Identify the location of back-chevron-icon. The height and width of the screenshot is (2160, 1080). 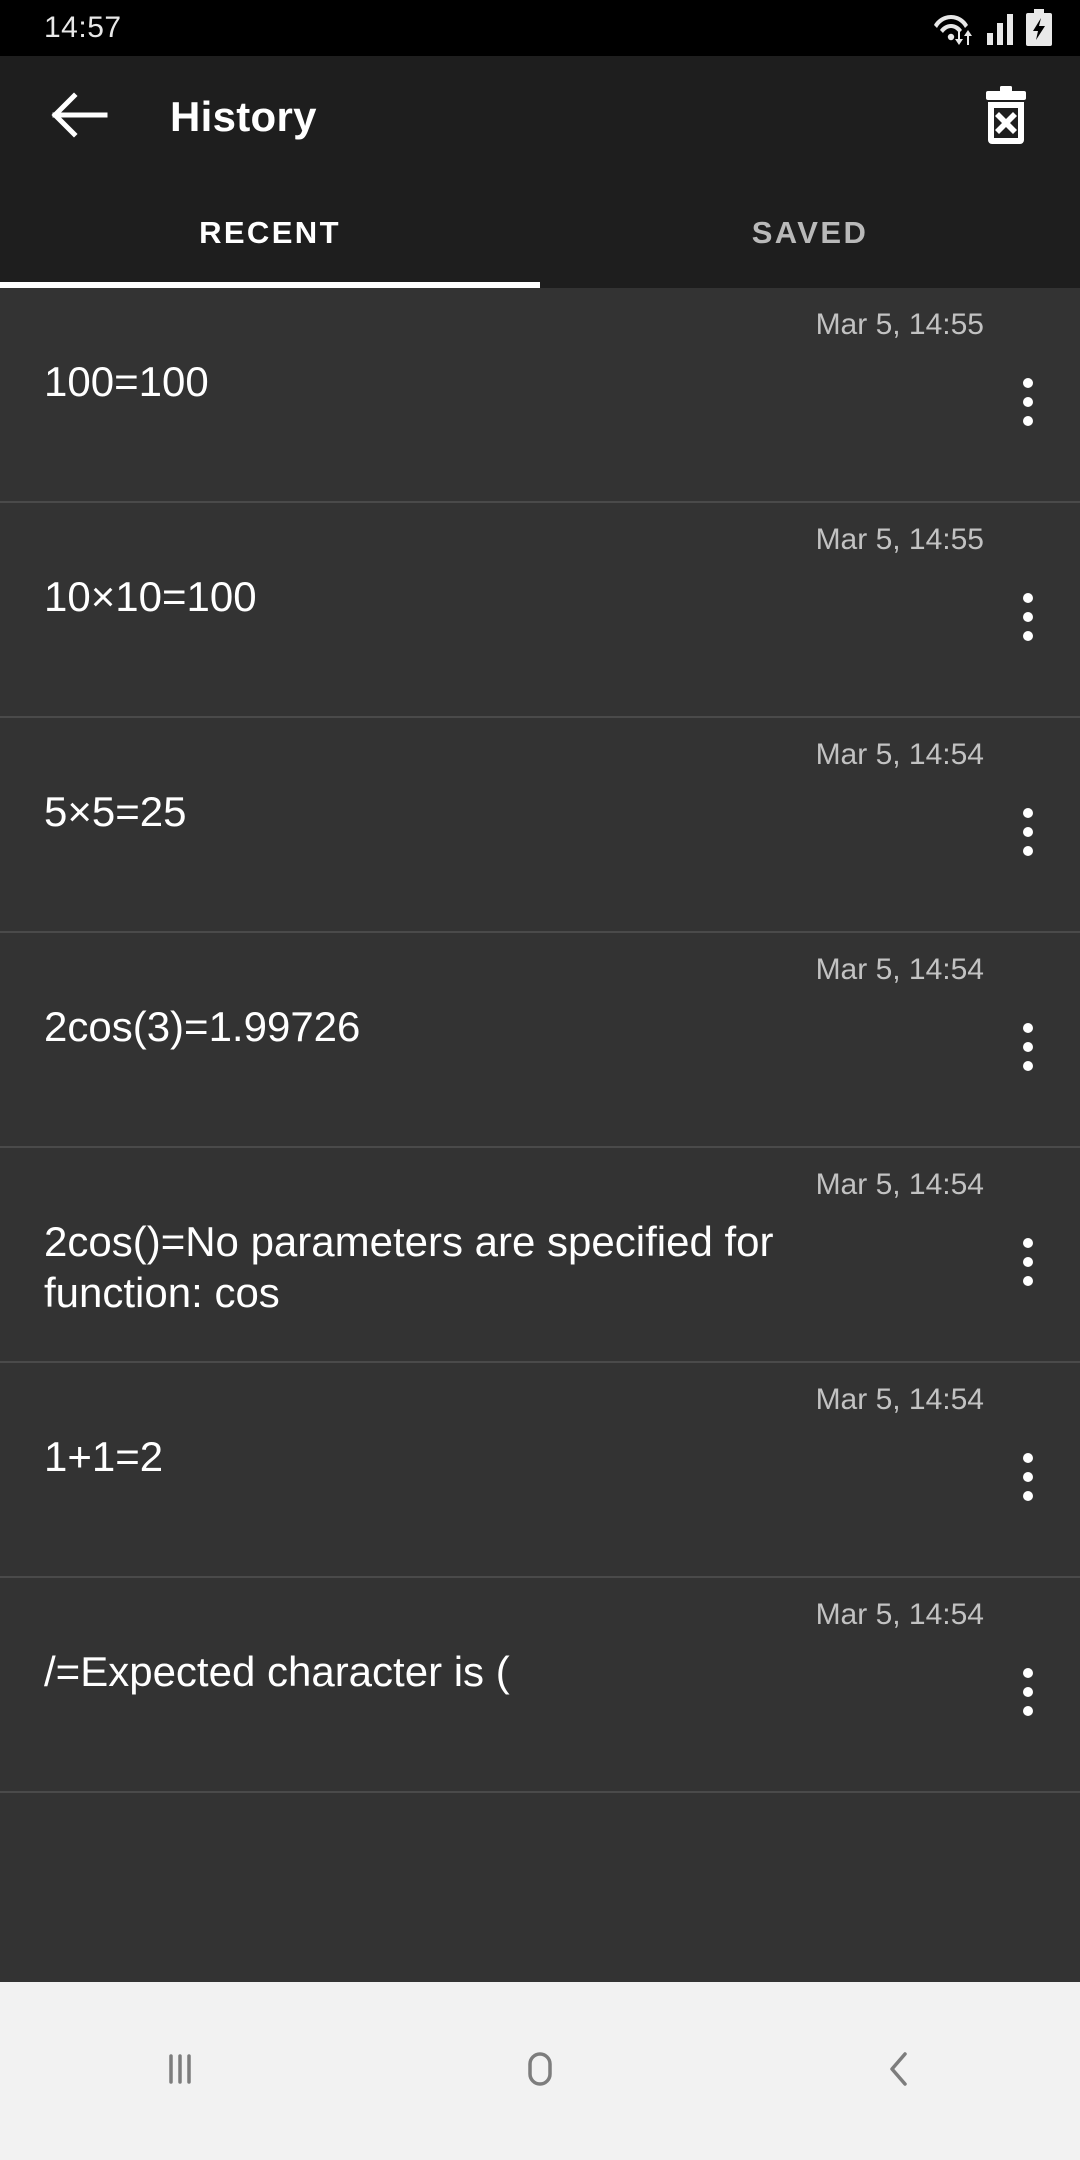
(900, 2071).